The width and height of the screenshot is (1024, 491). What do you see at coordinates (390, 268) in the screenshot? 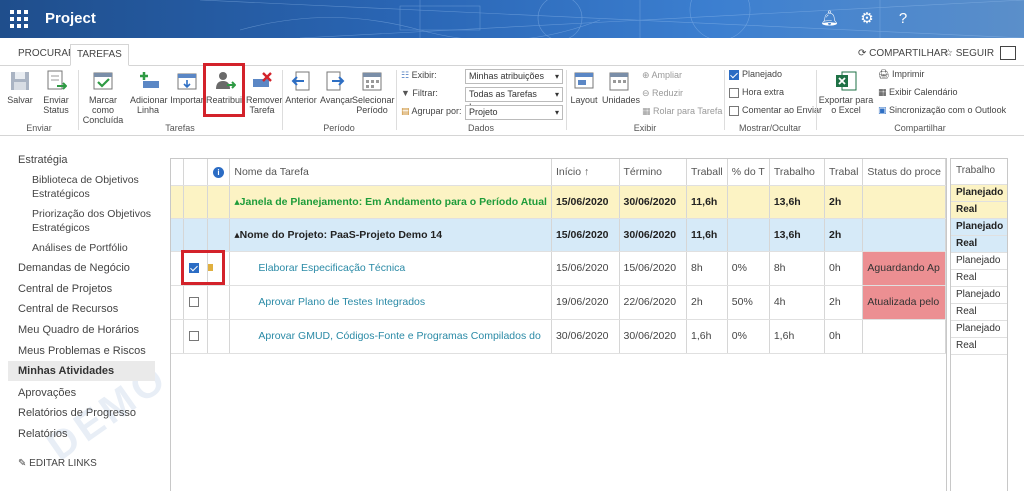
I see `task-name: Elaborar Especificação Técnica` at bounding box center [390, 268].